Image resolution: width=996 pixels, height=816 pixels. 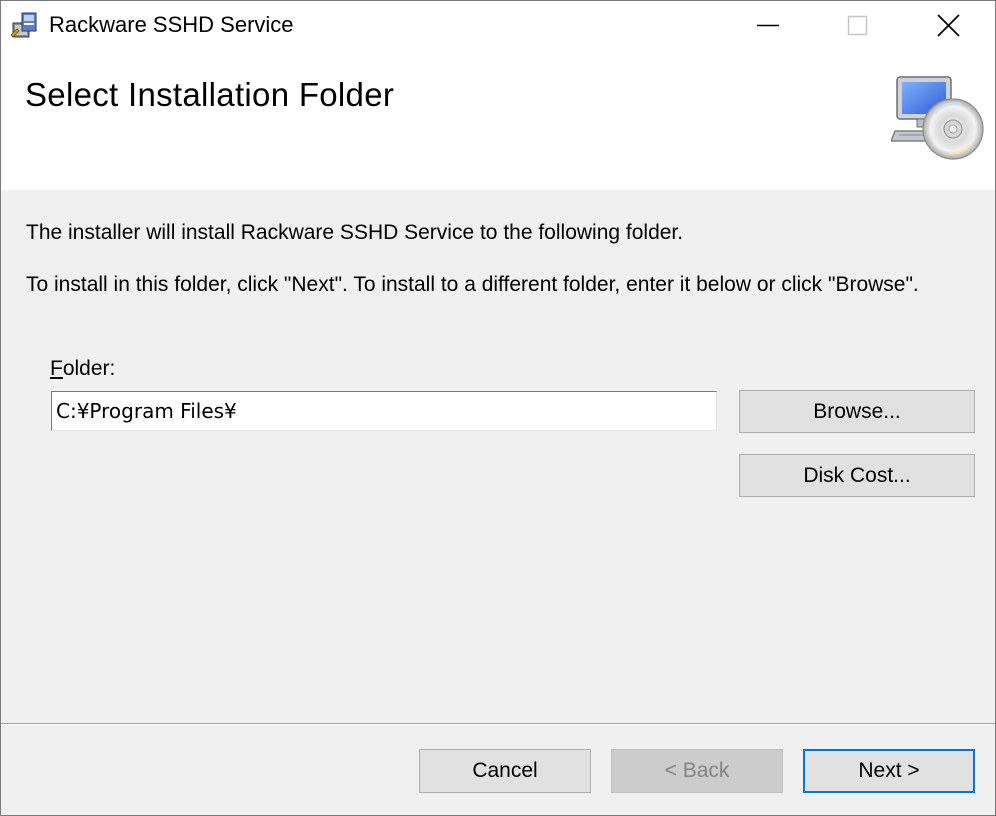 What do you see at coordinates (384, 411) in the screenshot?
I see `folder-path-input` at bounding box center [384, 411].